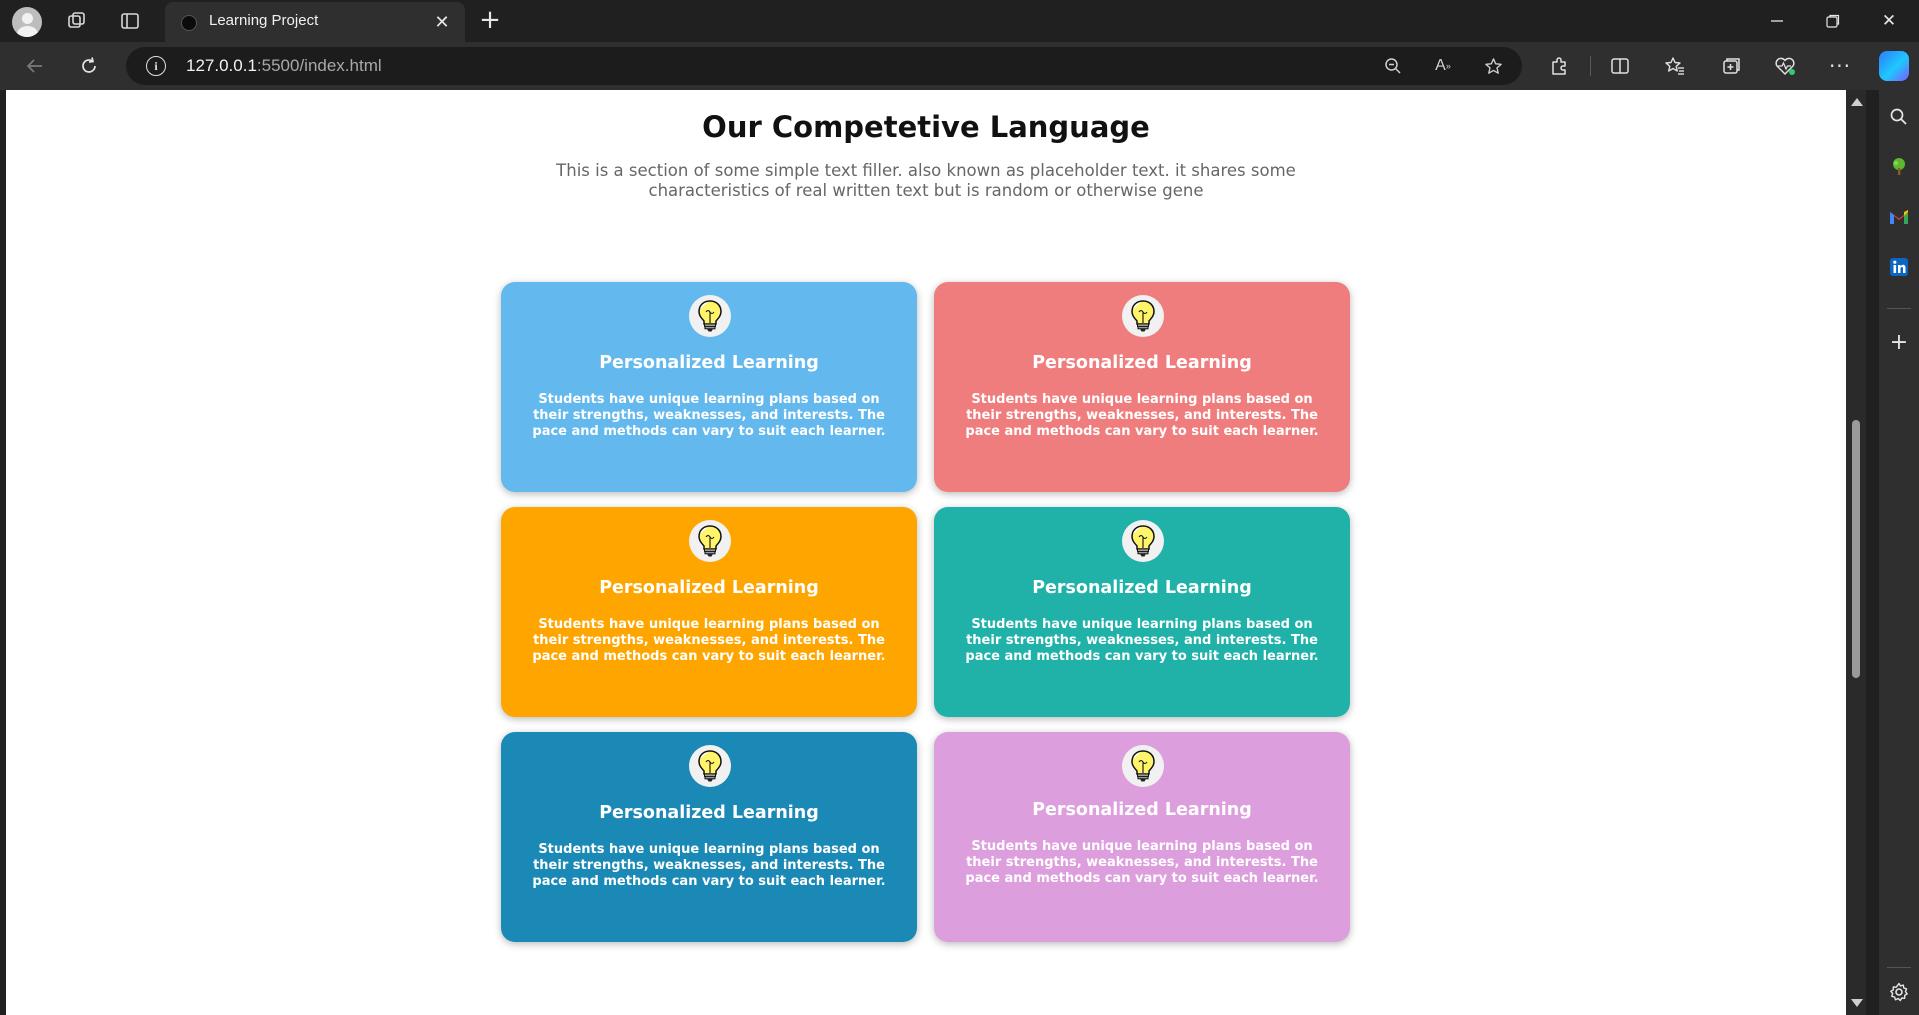 This screenshot has height=1015, width=1919. Describe the element at coordinates (1899, 342) in the screenshot. I see `add-sidebar-app-icon: +` at that location.